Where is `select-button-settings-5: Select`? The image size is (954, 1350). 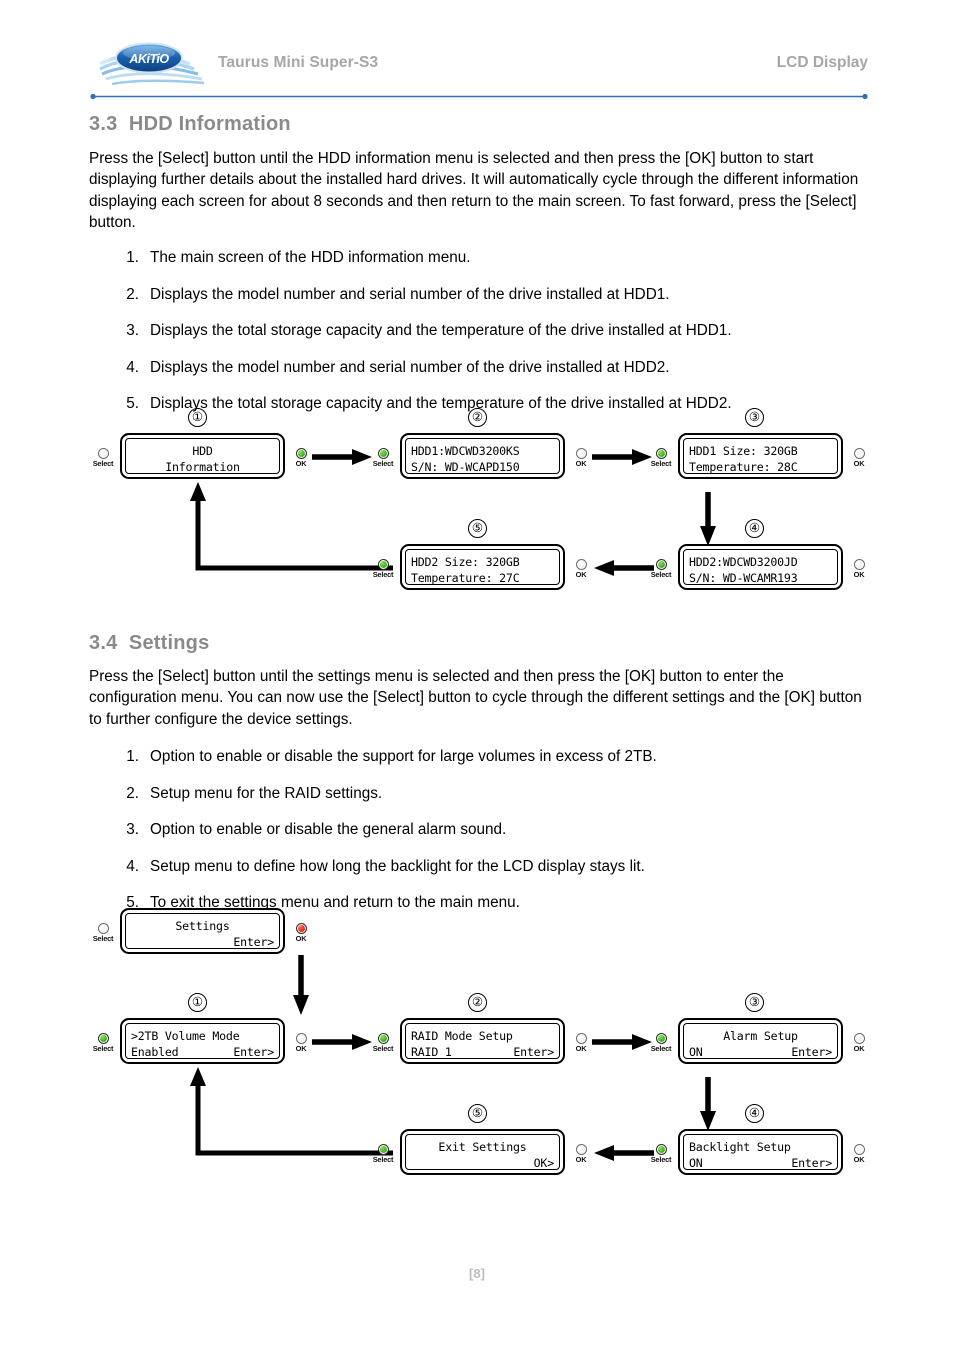
select-button-settings-5: Select is located at coordinates (383, 1154).